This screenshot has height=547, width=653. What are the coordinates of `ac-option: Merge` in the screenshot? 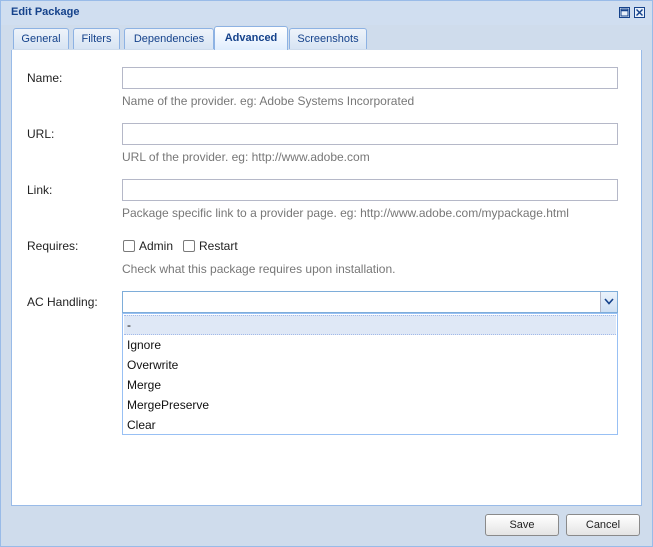 It's located at (370, 385).